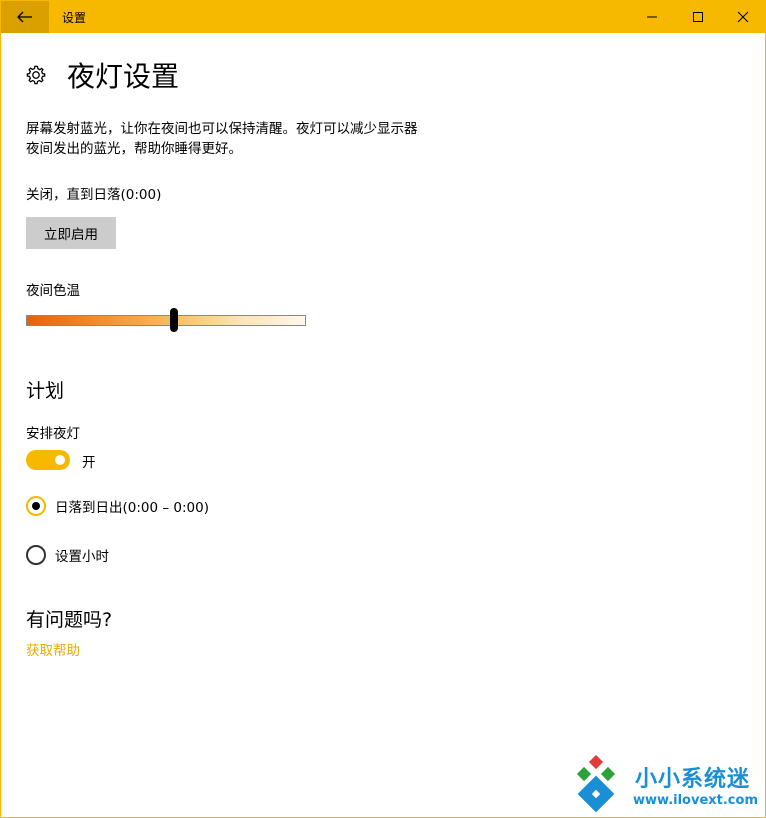  What do you see at coordinates (48, 460) in the screenshot?
I see `schedule-toggle` at bounding box center [48, 460].